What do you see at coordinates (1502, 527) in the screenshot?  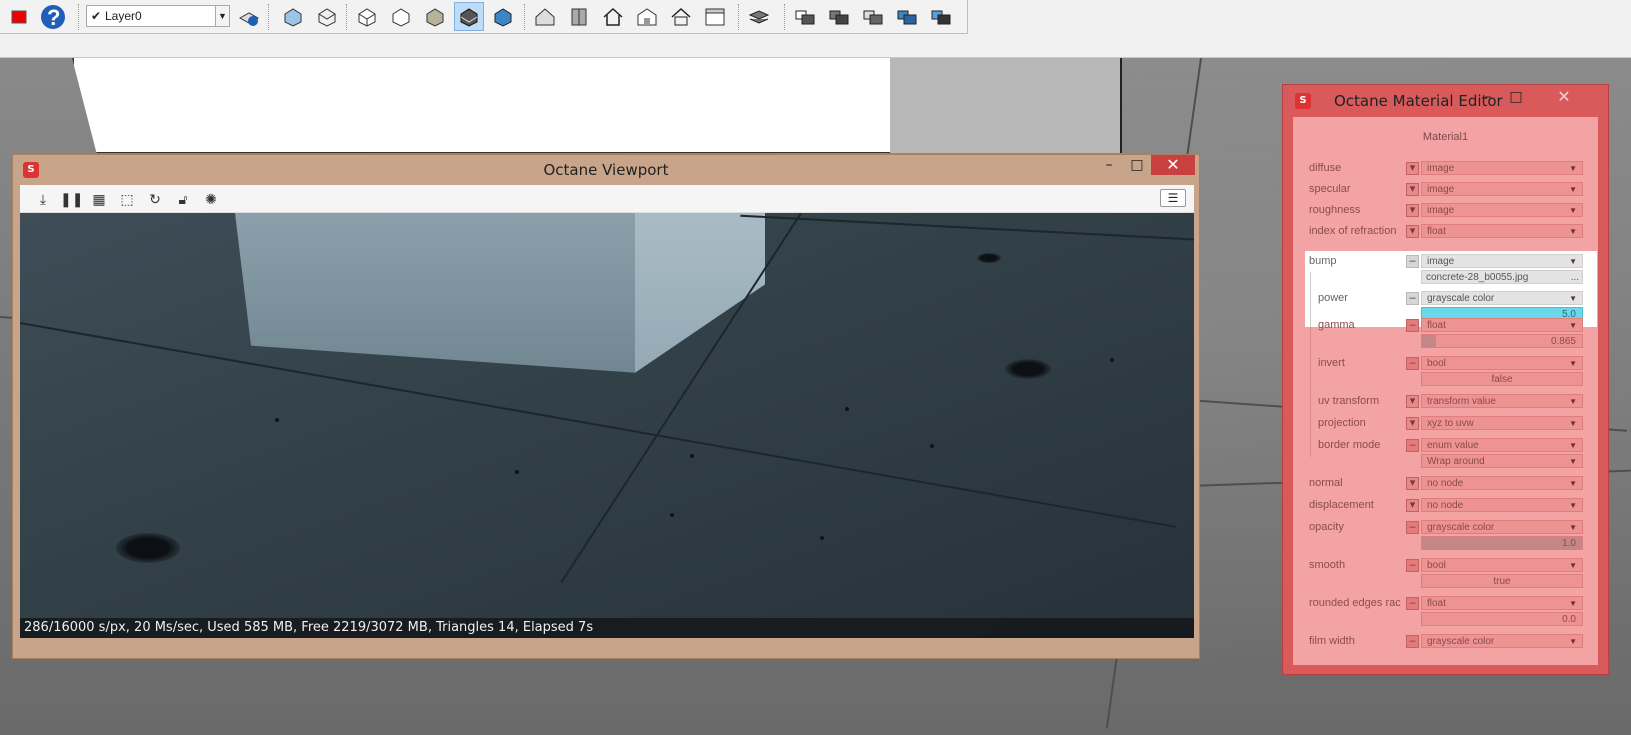 I see `opacity-type-dropdown: grayscale color` at bounding box center [1502, 527].